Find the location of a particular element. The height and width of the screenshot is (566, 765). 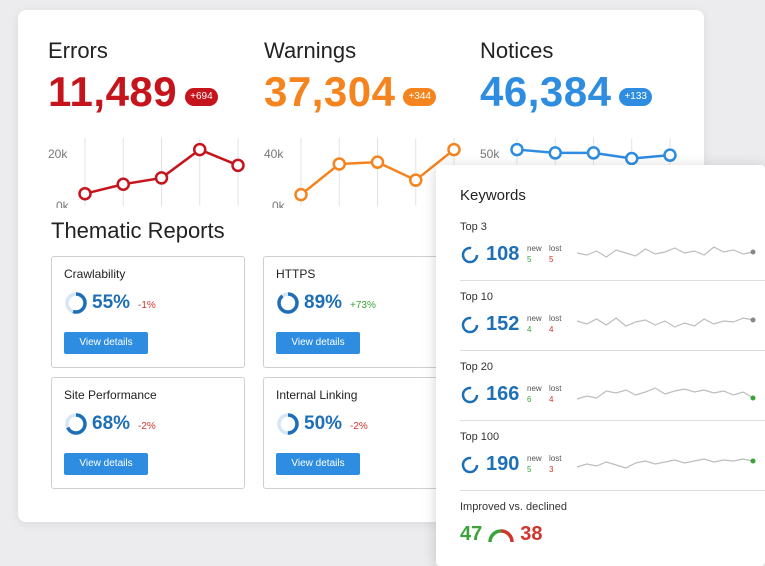

improved-vs-declined: 47 38 is located at coordinates (501, 534).